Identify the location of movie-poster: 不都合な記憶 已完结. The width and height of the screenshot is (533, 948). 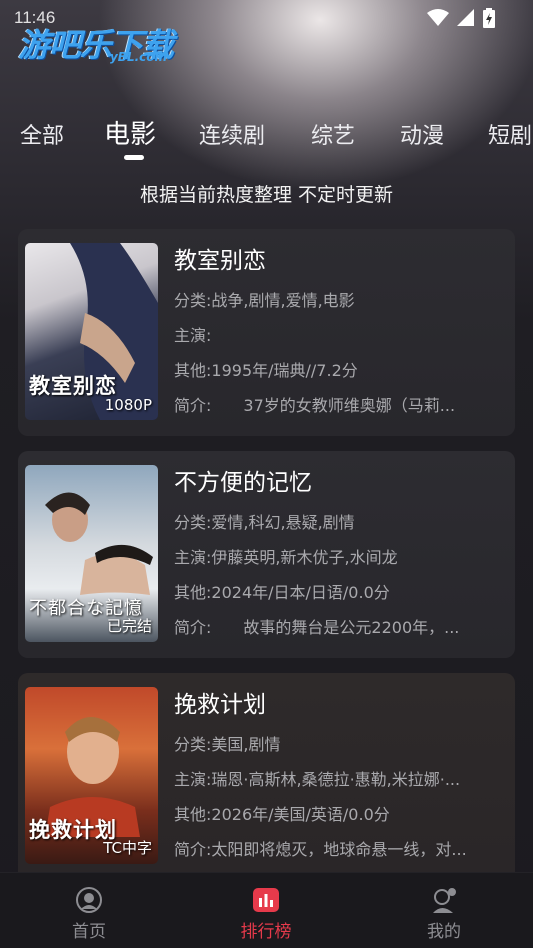
(91, 553).